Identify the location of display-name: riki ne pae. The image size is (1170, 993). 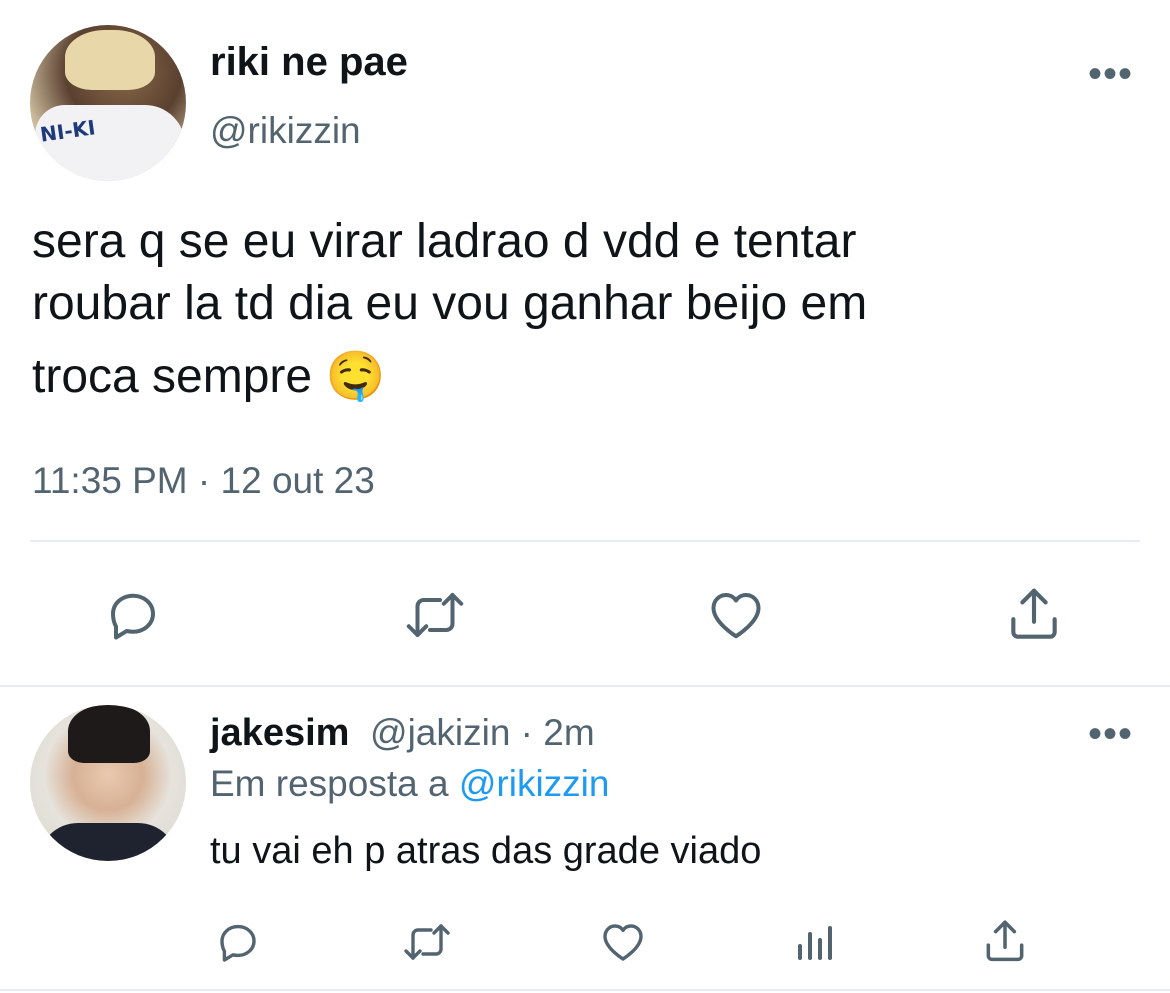
(309, 62).